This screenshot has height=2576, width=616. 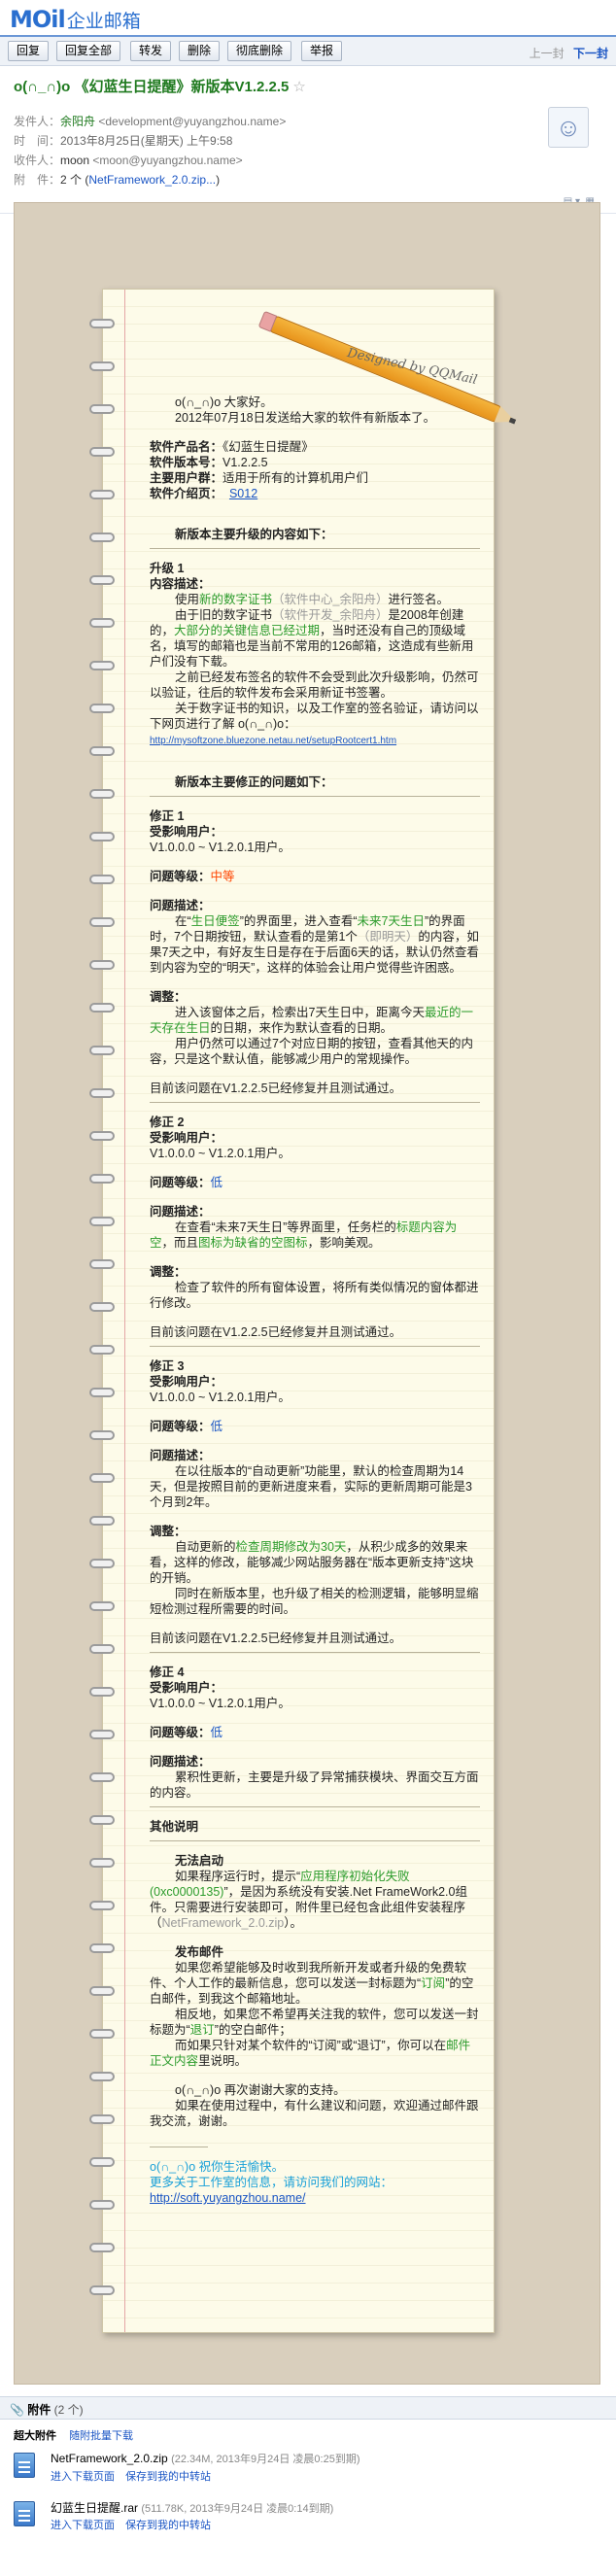 What do you see at coordinates (260, 2090) in the screenshot?
I see `thanks-text: o(∩_∩)o 再次谢谢大家的支持。` at bounding box center [260, 2090].